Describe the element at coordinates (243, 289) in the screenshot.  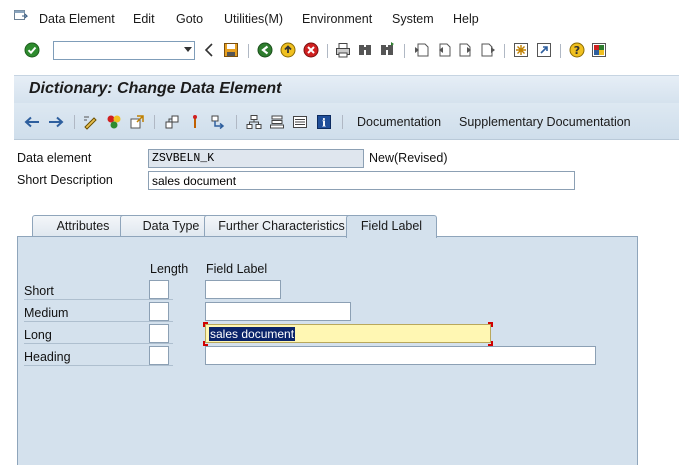
I see `short-label-field` at that location.